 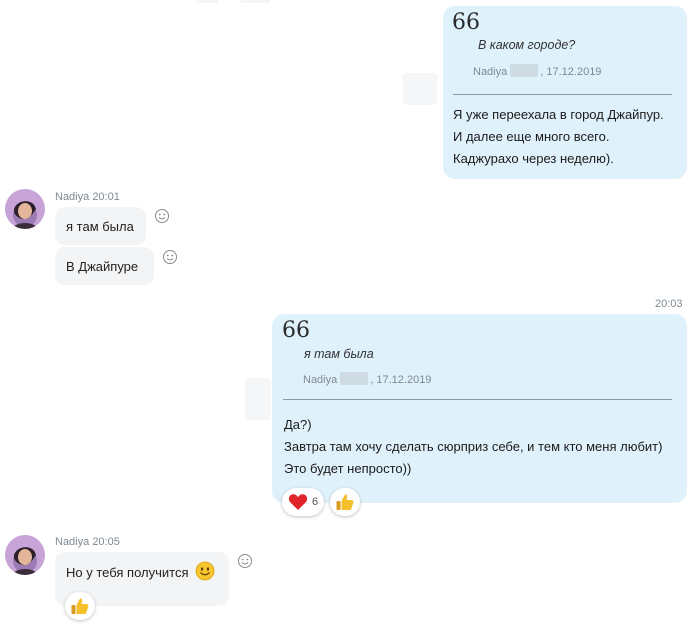 I want to click on message-line: Я уже переехала в город Джайпур., so click(x=558, y=114).